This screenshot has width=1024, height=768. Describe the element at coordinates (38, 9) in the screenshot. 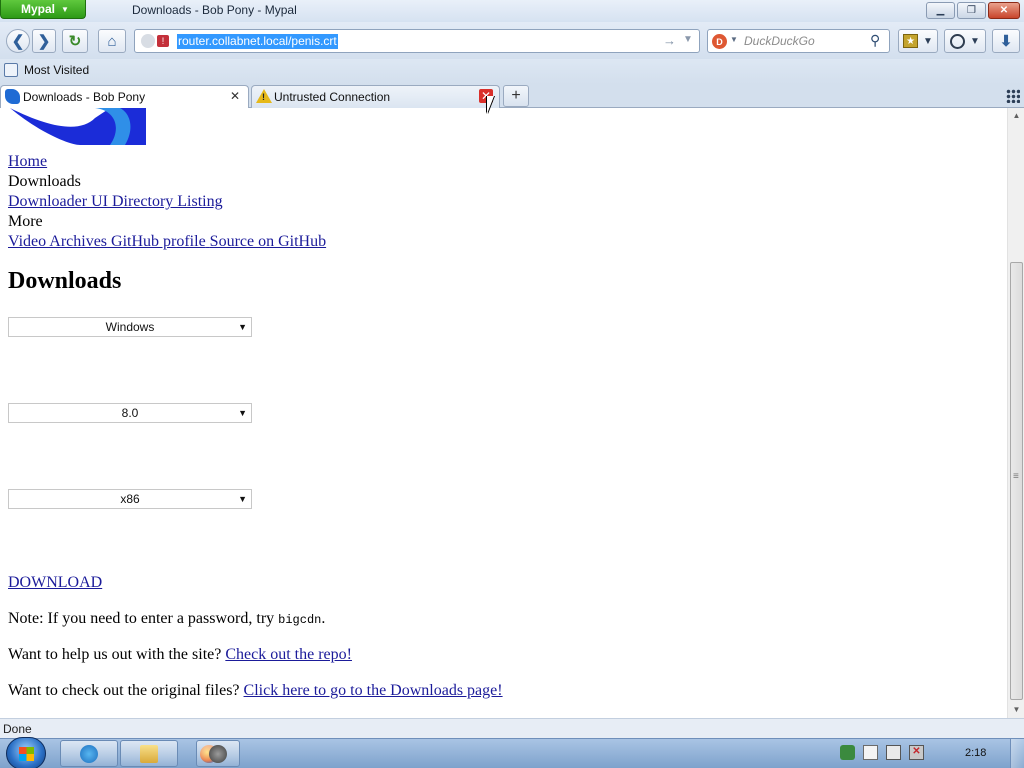

I see `app-menu-label: Mypal` at that location.